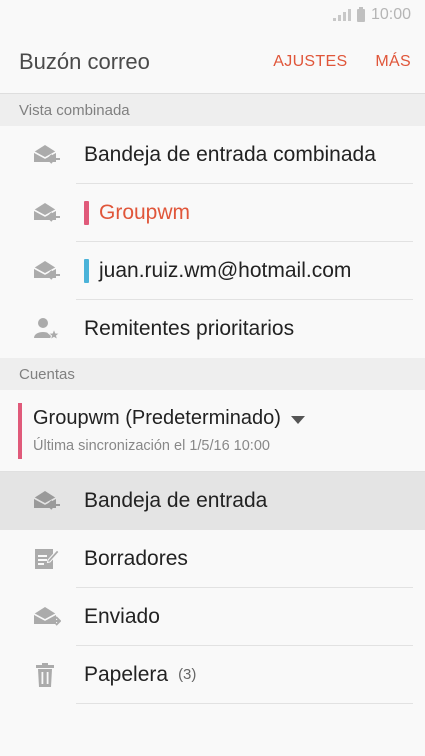 This screenshot has width=425, height=756. What do you see at coordinates (45, 675) in the screenshot?
I see `trash-icon` at bounding box center [45, 675].